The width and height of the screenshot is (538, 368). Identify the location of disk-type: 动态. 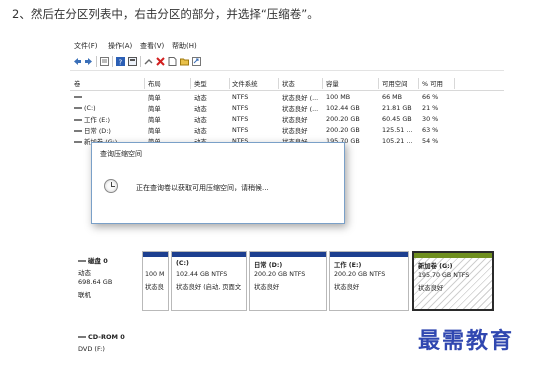
(84, 273).